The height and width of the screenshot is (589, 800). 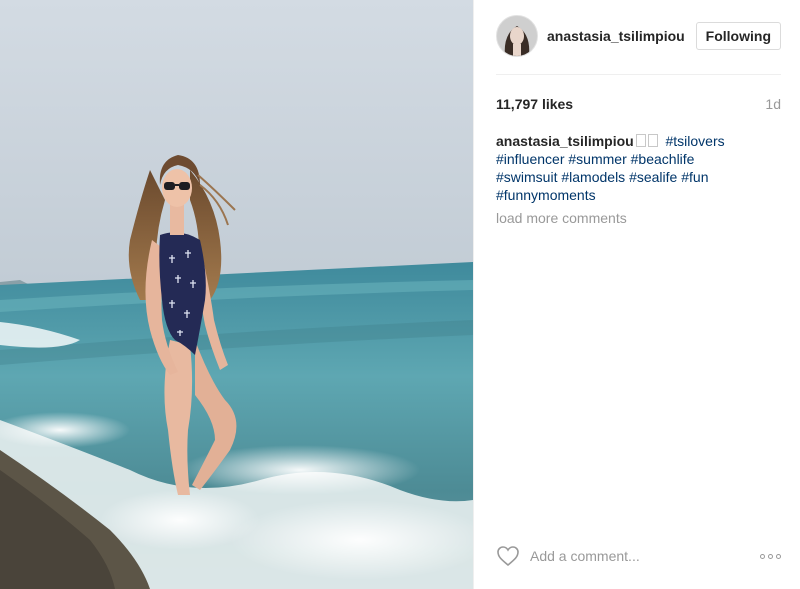 I want to click on hashtag-link: #beachlife, so click(x=663, y=159).